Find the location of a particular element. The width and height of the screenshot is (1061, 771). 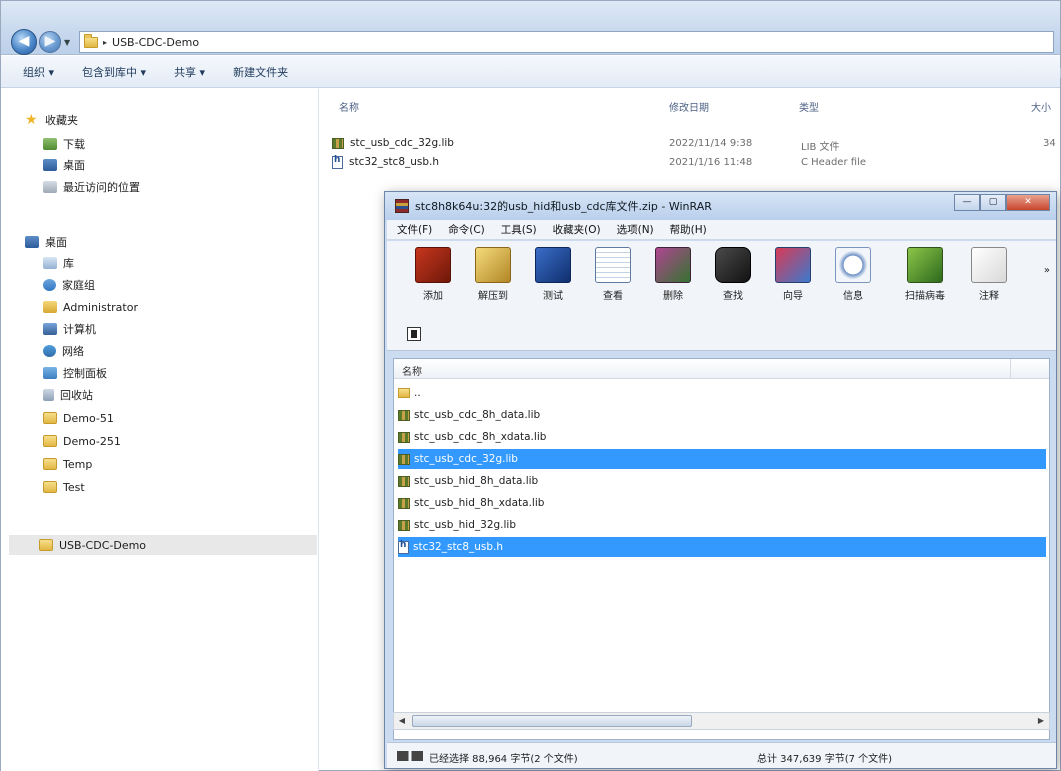

list-item-selected: stc_usb_cdc_32g.lib is located at coordinates (722, 459).